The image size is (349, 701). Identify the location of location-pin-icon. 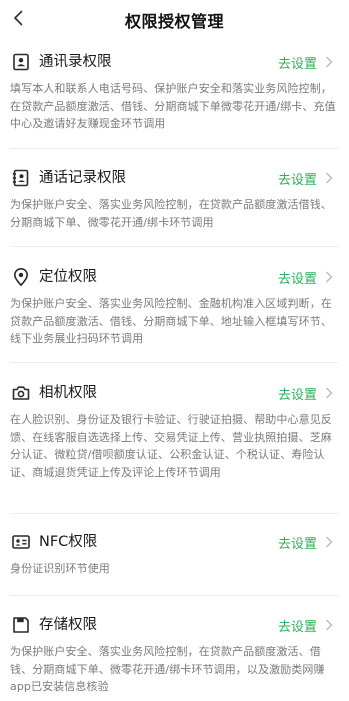
(21, 277).